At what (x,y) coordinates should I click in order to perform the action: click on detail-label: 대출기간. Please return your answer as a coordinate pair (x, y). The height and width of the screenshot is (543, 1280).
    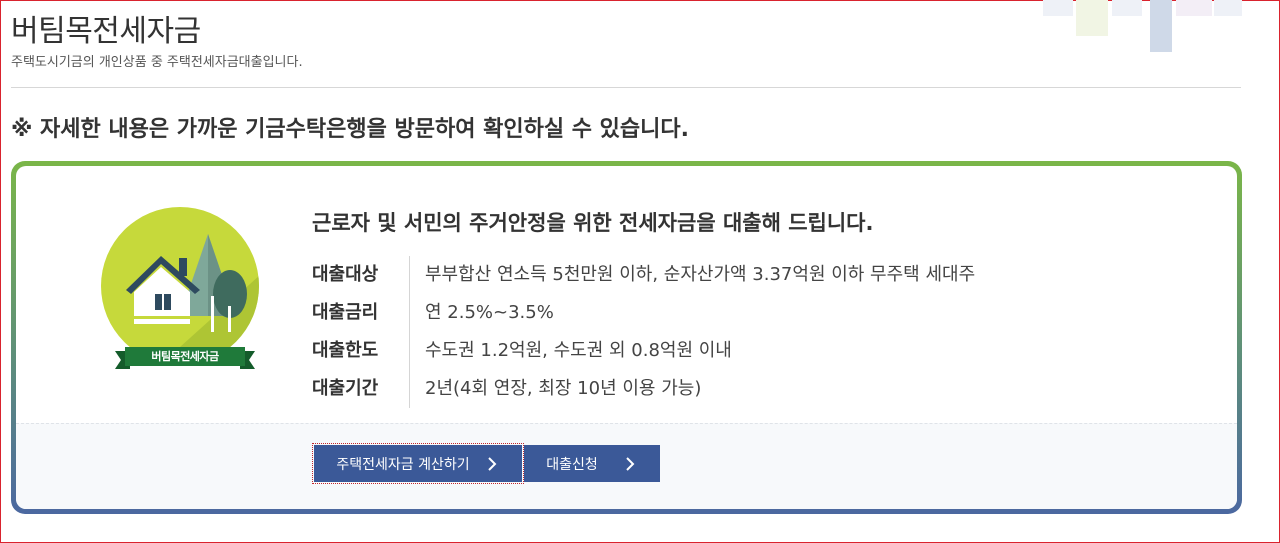
    Looking at the image, I should click on (361, 389).